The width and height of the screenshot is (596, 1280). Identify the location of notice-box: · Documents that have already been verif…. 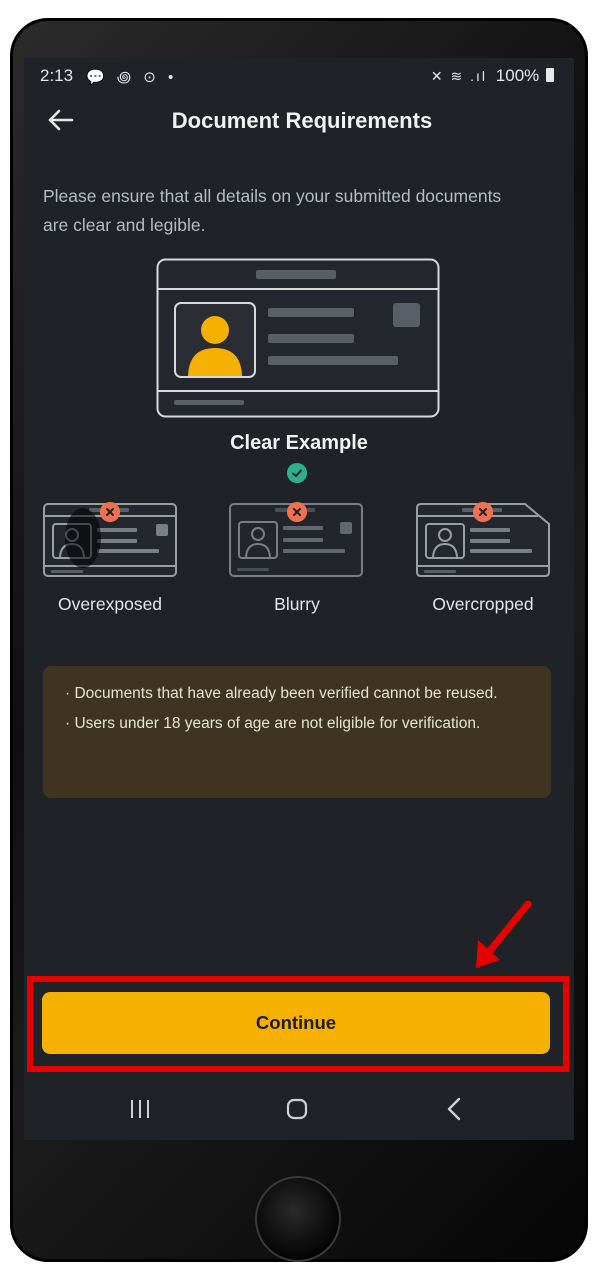
(297, 732).